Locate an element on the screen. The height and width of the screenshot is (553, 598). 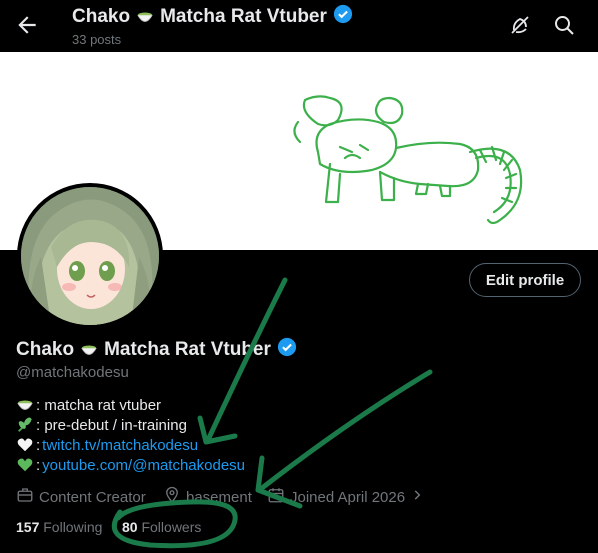
white-heart-icon is located at coordinates (25, 445).